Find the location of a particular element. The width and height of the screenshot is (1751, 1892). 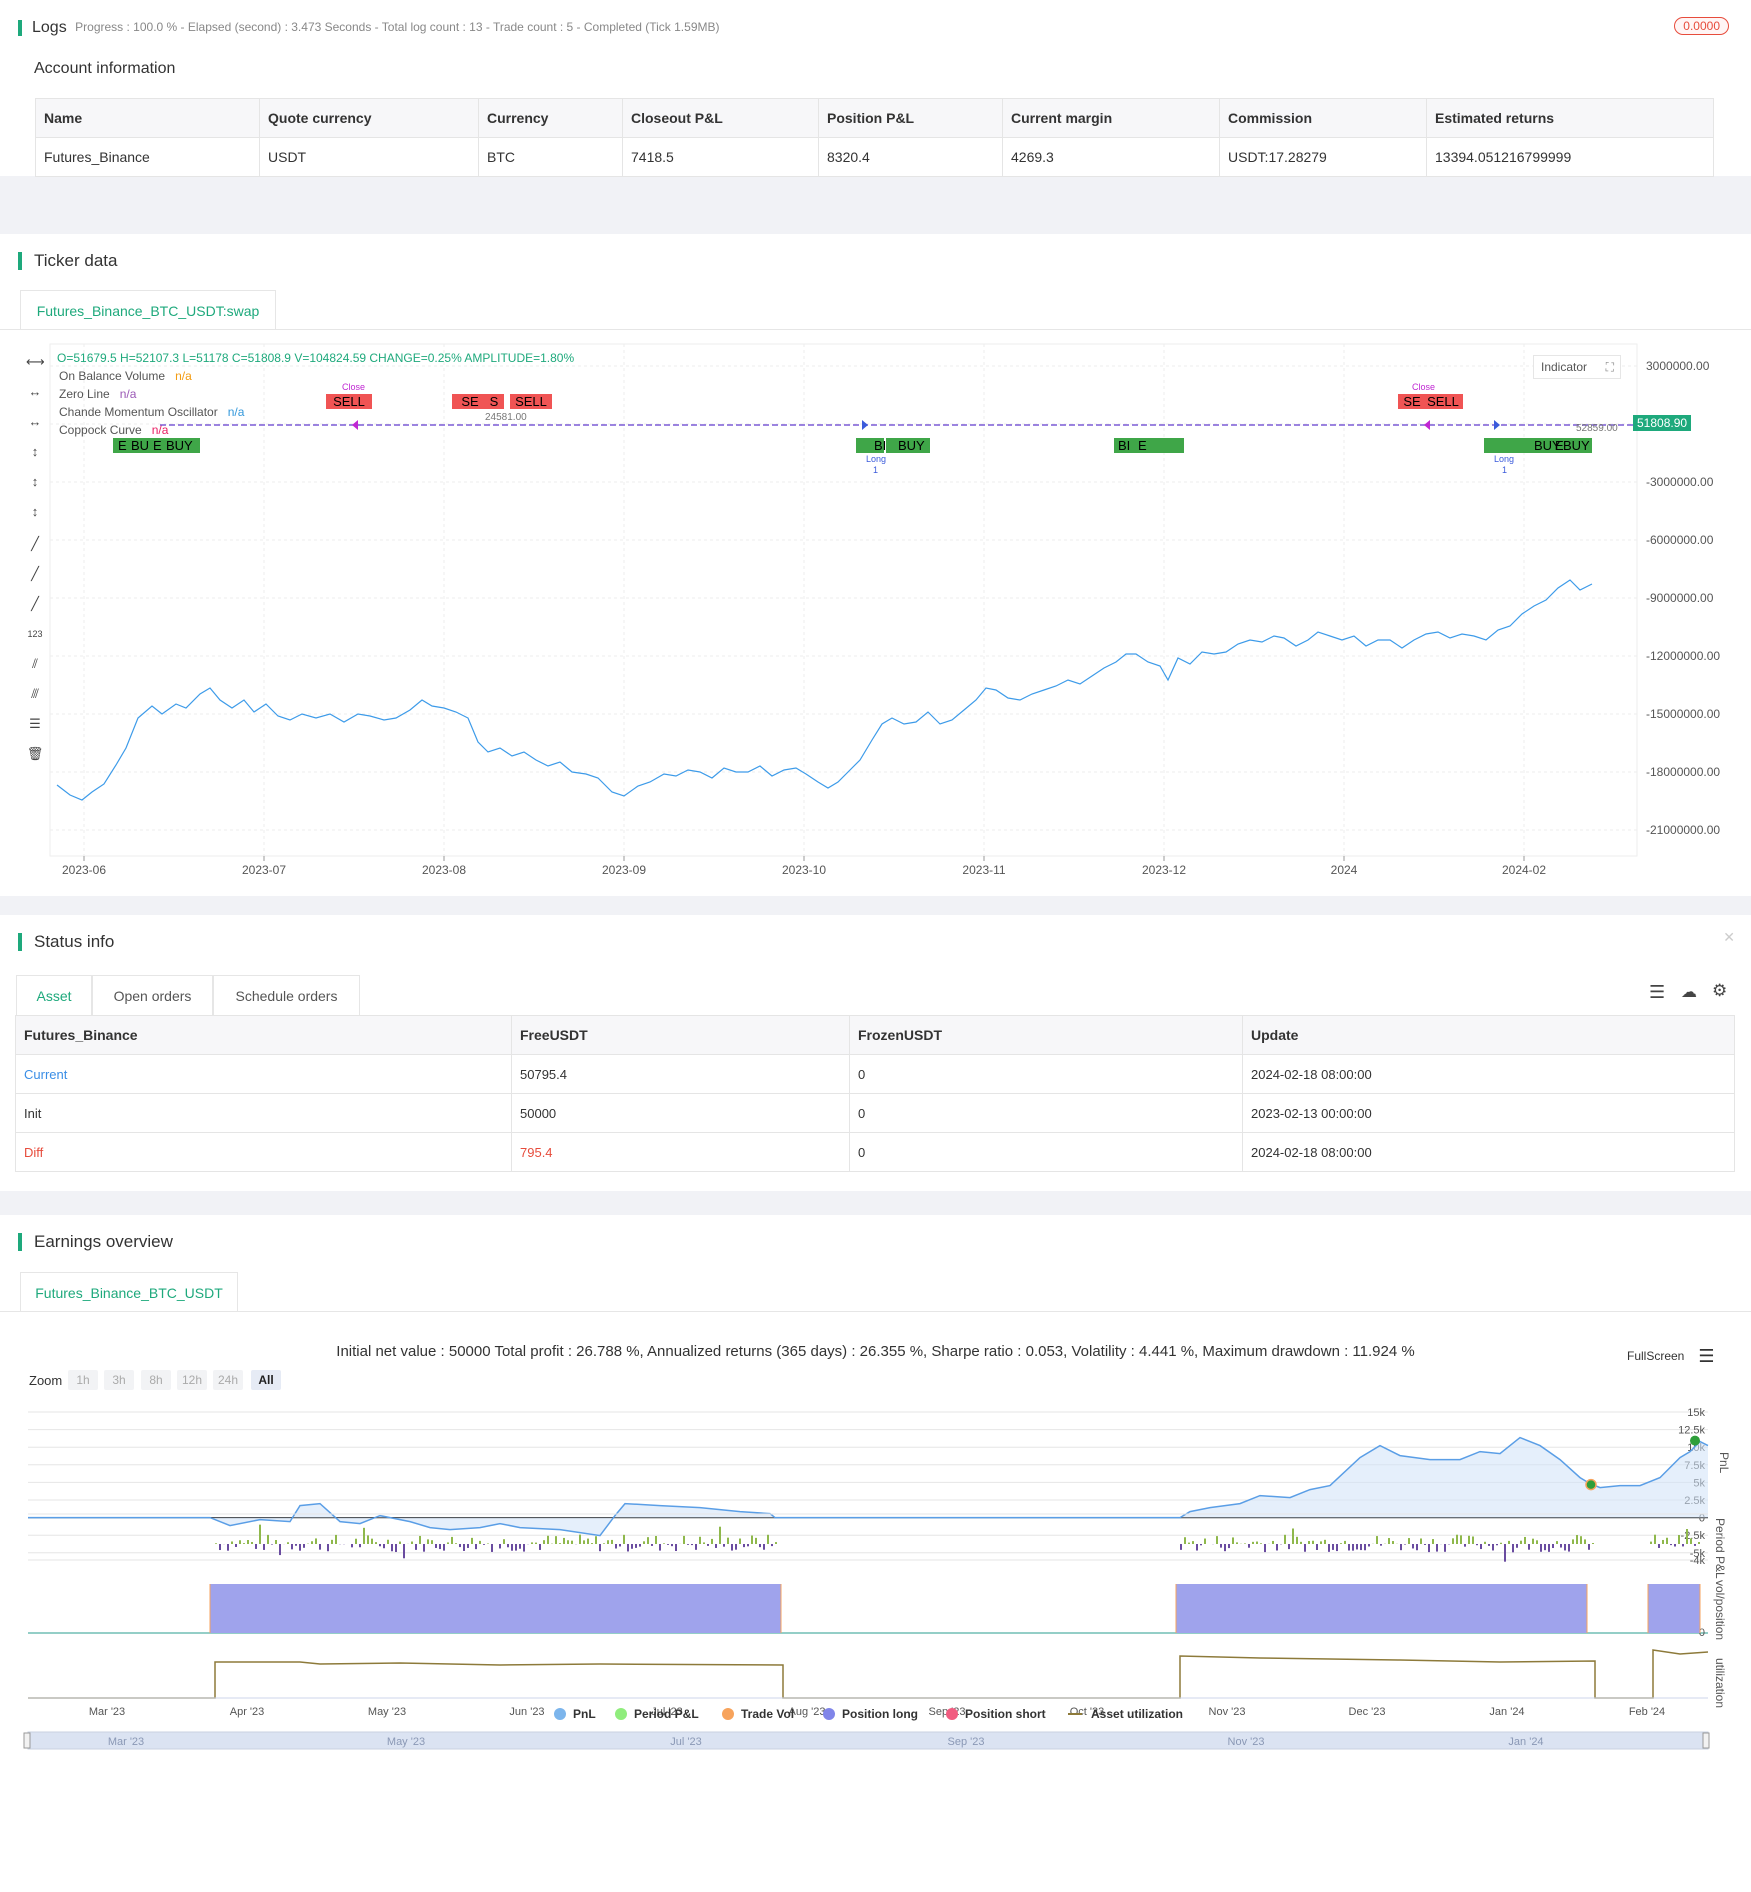

legend-coppock-value: n/a is located at coordinates (160, 430).